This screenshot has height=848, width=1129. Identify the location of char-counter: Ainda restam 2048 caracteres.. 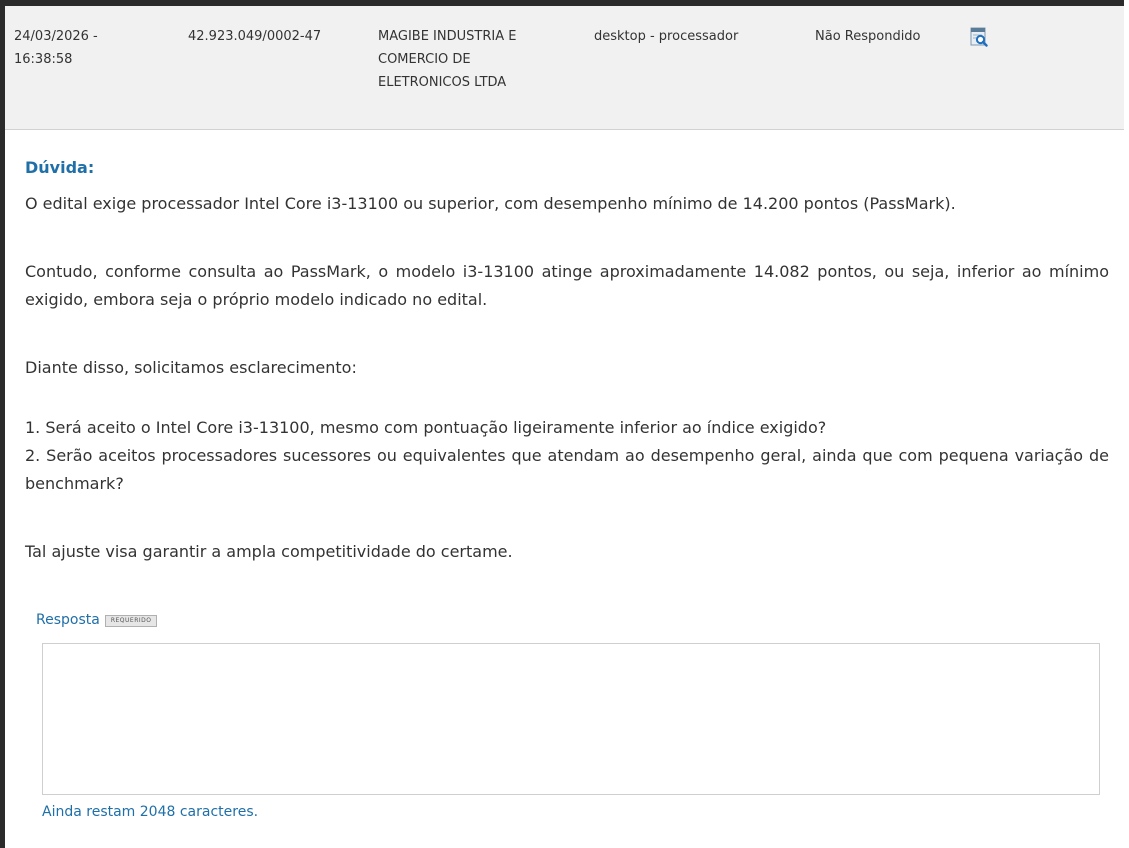
(150, 812).